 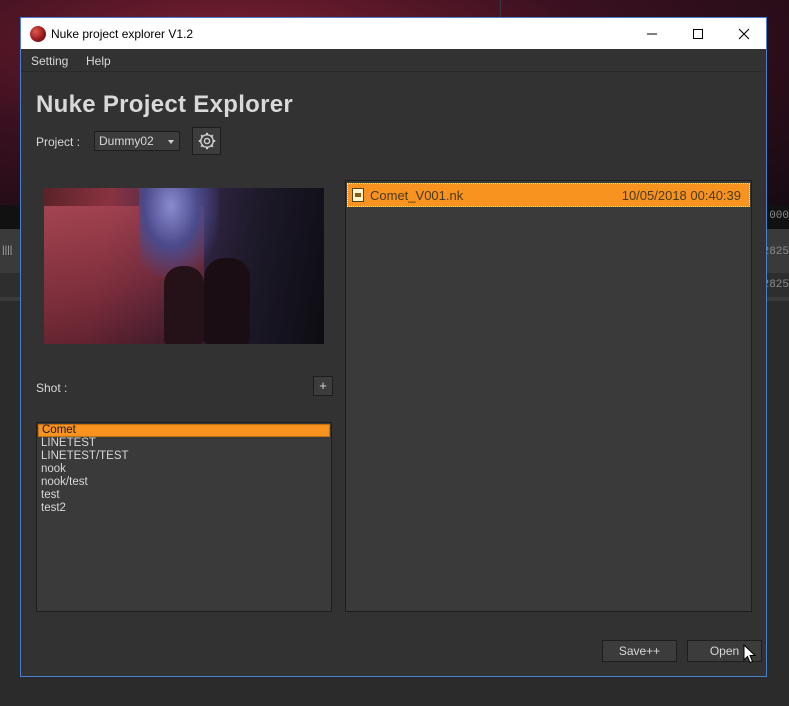 I want to click on save-increment-button: Save++, so click(x=639, y=651).